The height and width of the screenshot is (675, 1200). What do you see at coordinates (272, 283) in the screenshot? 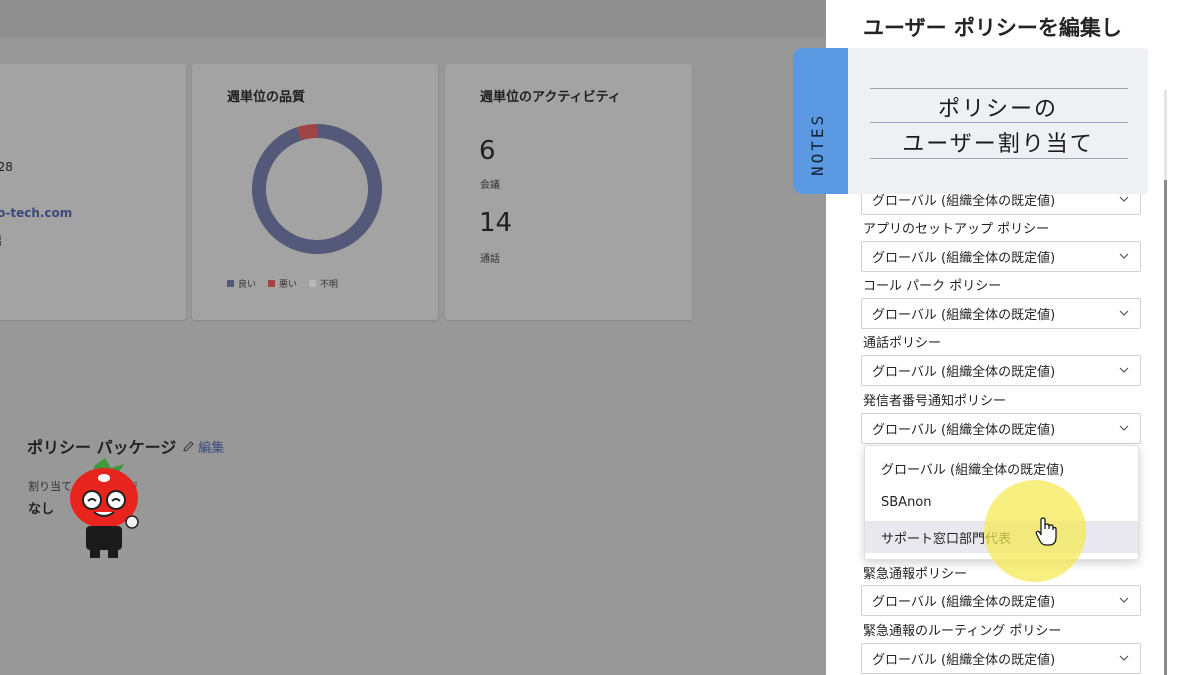
I see `legend-swatch-bad` at bounding box center [272, 283].